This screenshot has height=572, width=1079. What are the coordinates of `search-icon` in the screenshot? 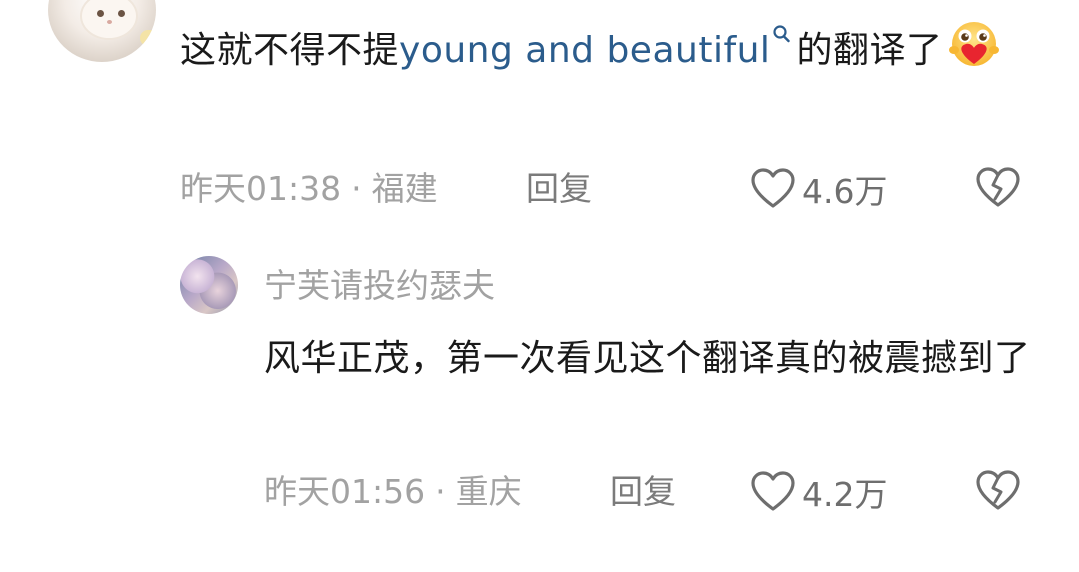 It's located at (781, 36).